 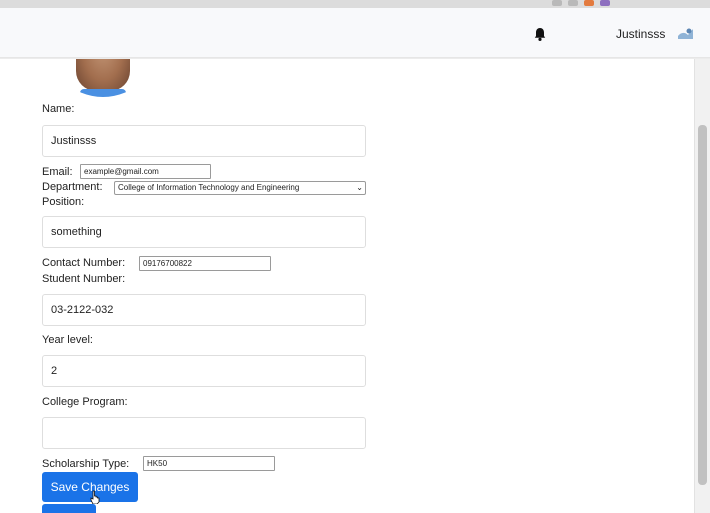 What do you see at coordinates (84, 279) in the screenshot?
I see `student-number-label: Student Number:` at bounding box center [84, 279].